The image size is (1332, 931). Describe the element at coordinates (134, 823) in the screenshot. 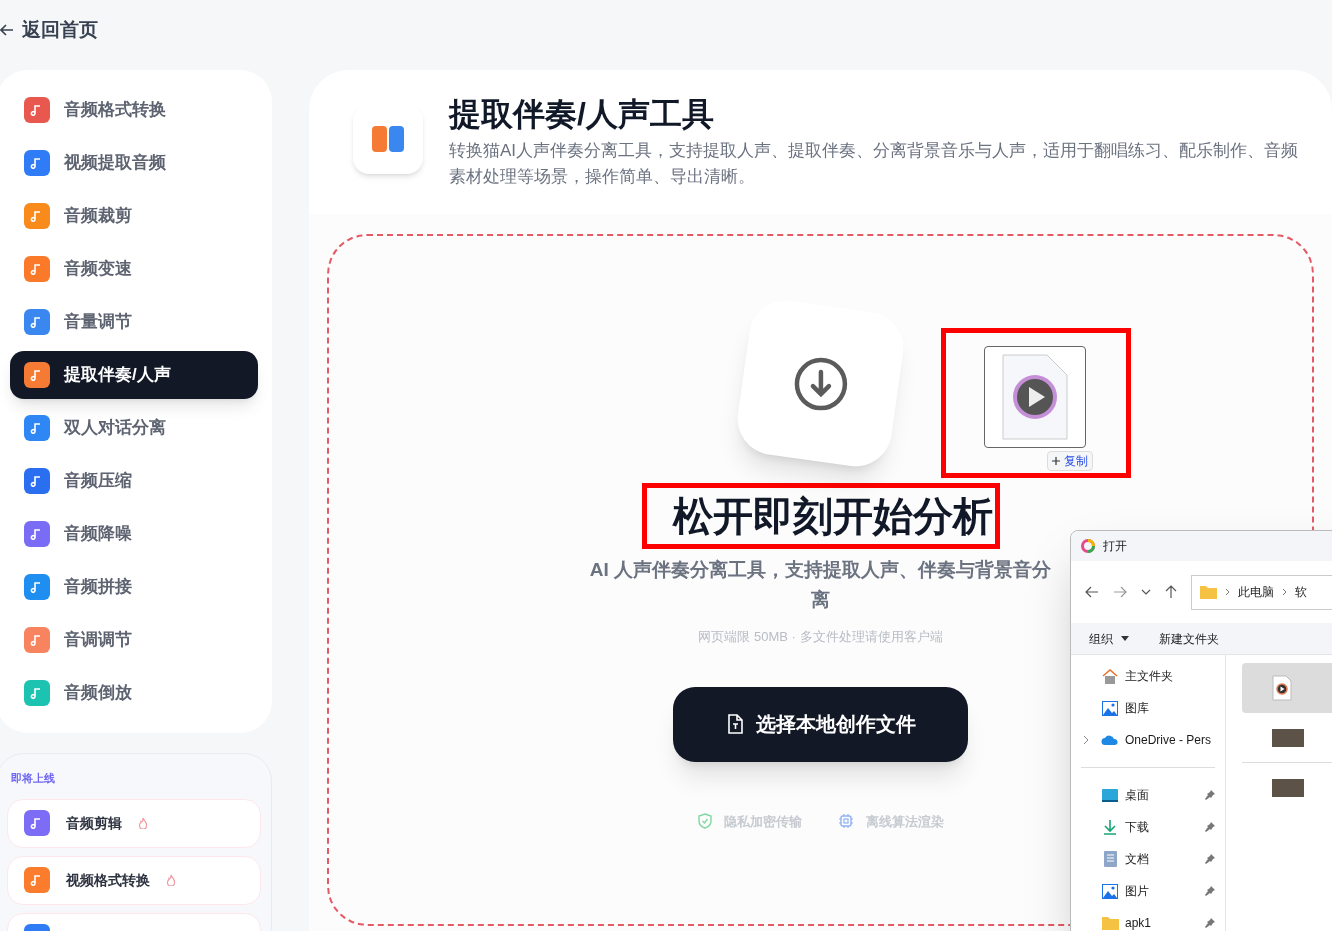

I see `coming-soon-item: 音频剪辑` at that location.